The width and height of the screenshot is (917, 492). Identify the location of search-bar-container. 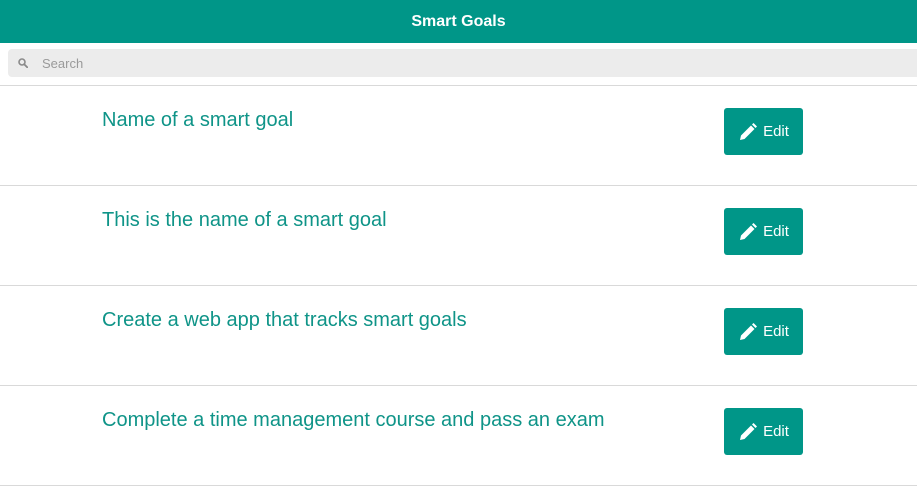
(458, 64).